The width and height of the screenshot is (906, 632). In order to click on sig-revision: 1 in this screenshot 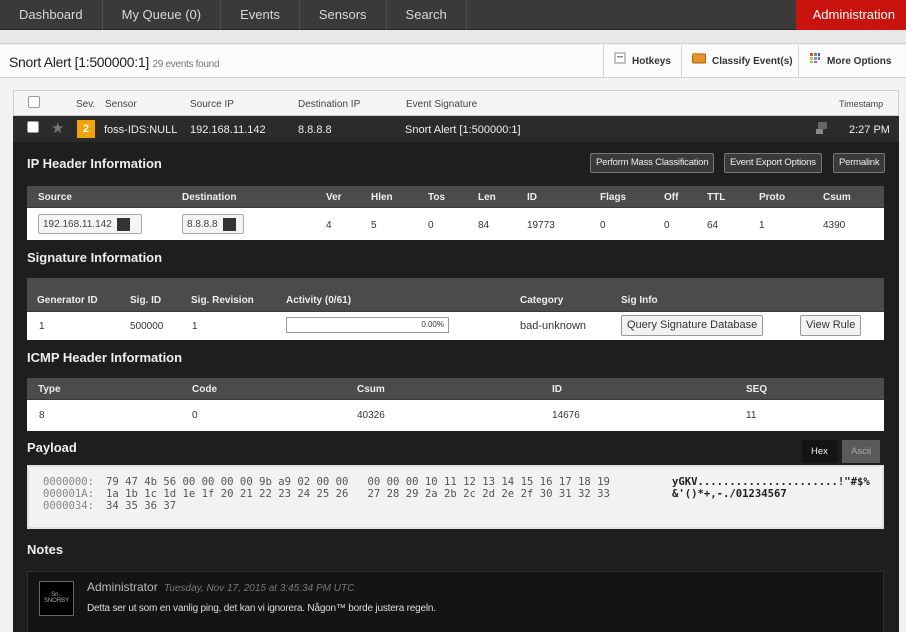, I will do `click(195, 326)`.